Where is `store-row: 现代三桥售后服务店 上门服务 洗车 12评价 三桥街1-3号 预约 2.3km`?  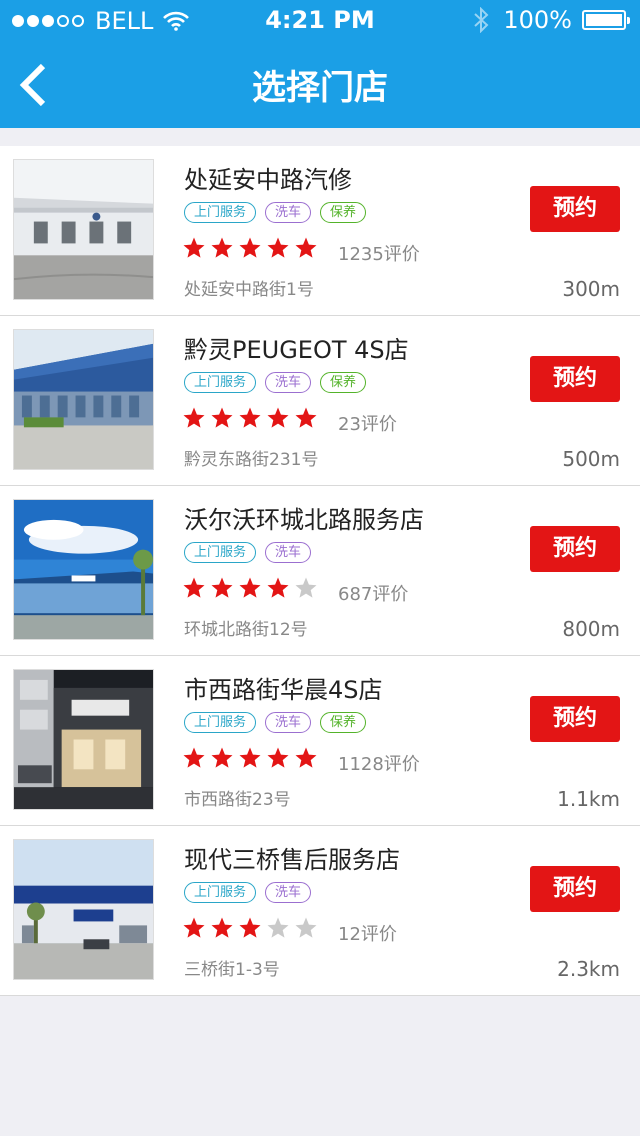
store-row: 现代三桥售后服务店 上门服务 洗车 12评价 三桥街1-3号 预约 2.3km is located at coordinates (320, 911).